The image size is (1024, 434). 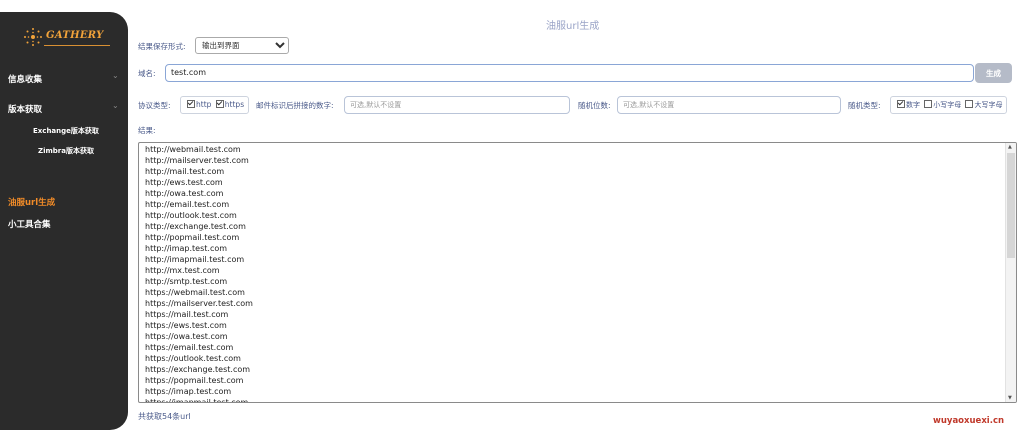 I want to click on nav-url-generator: 油服url生成, so click(x=31, y=202).